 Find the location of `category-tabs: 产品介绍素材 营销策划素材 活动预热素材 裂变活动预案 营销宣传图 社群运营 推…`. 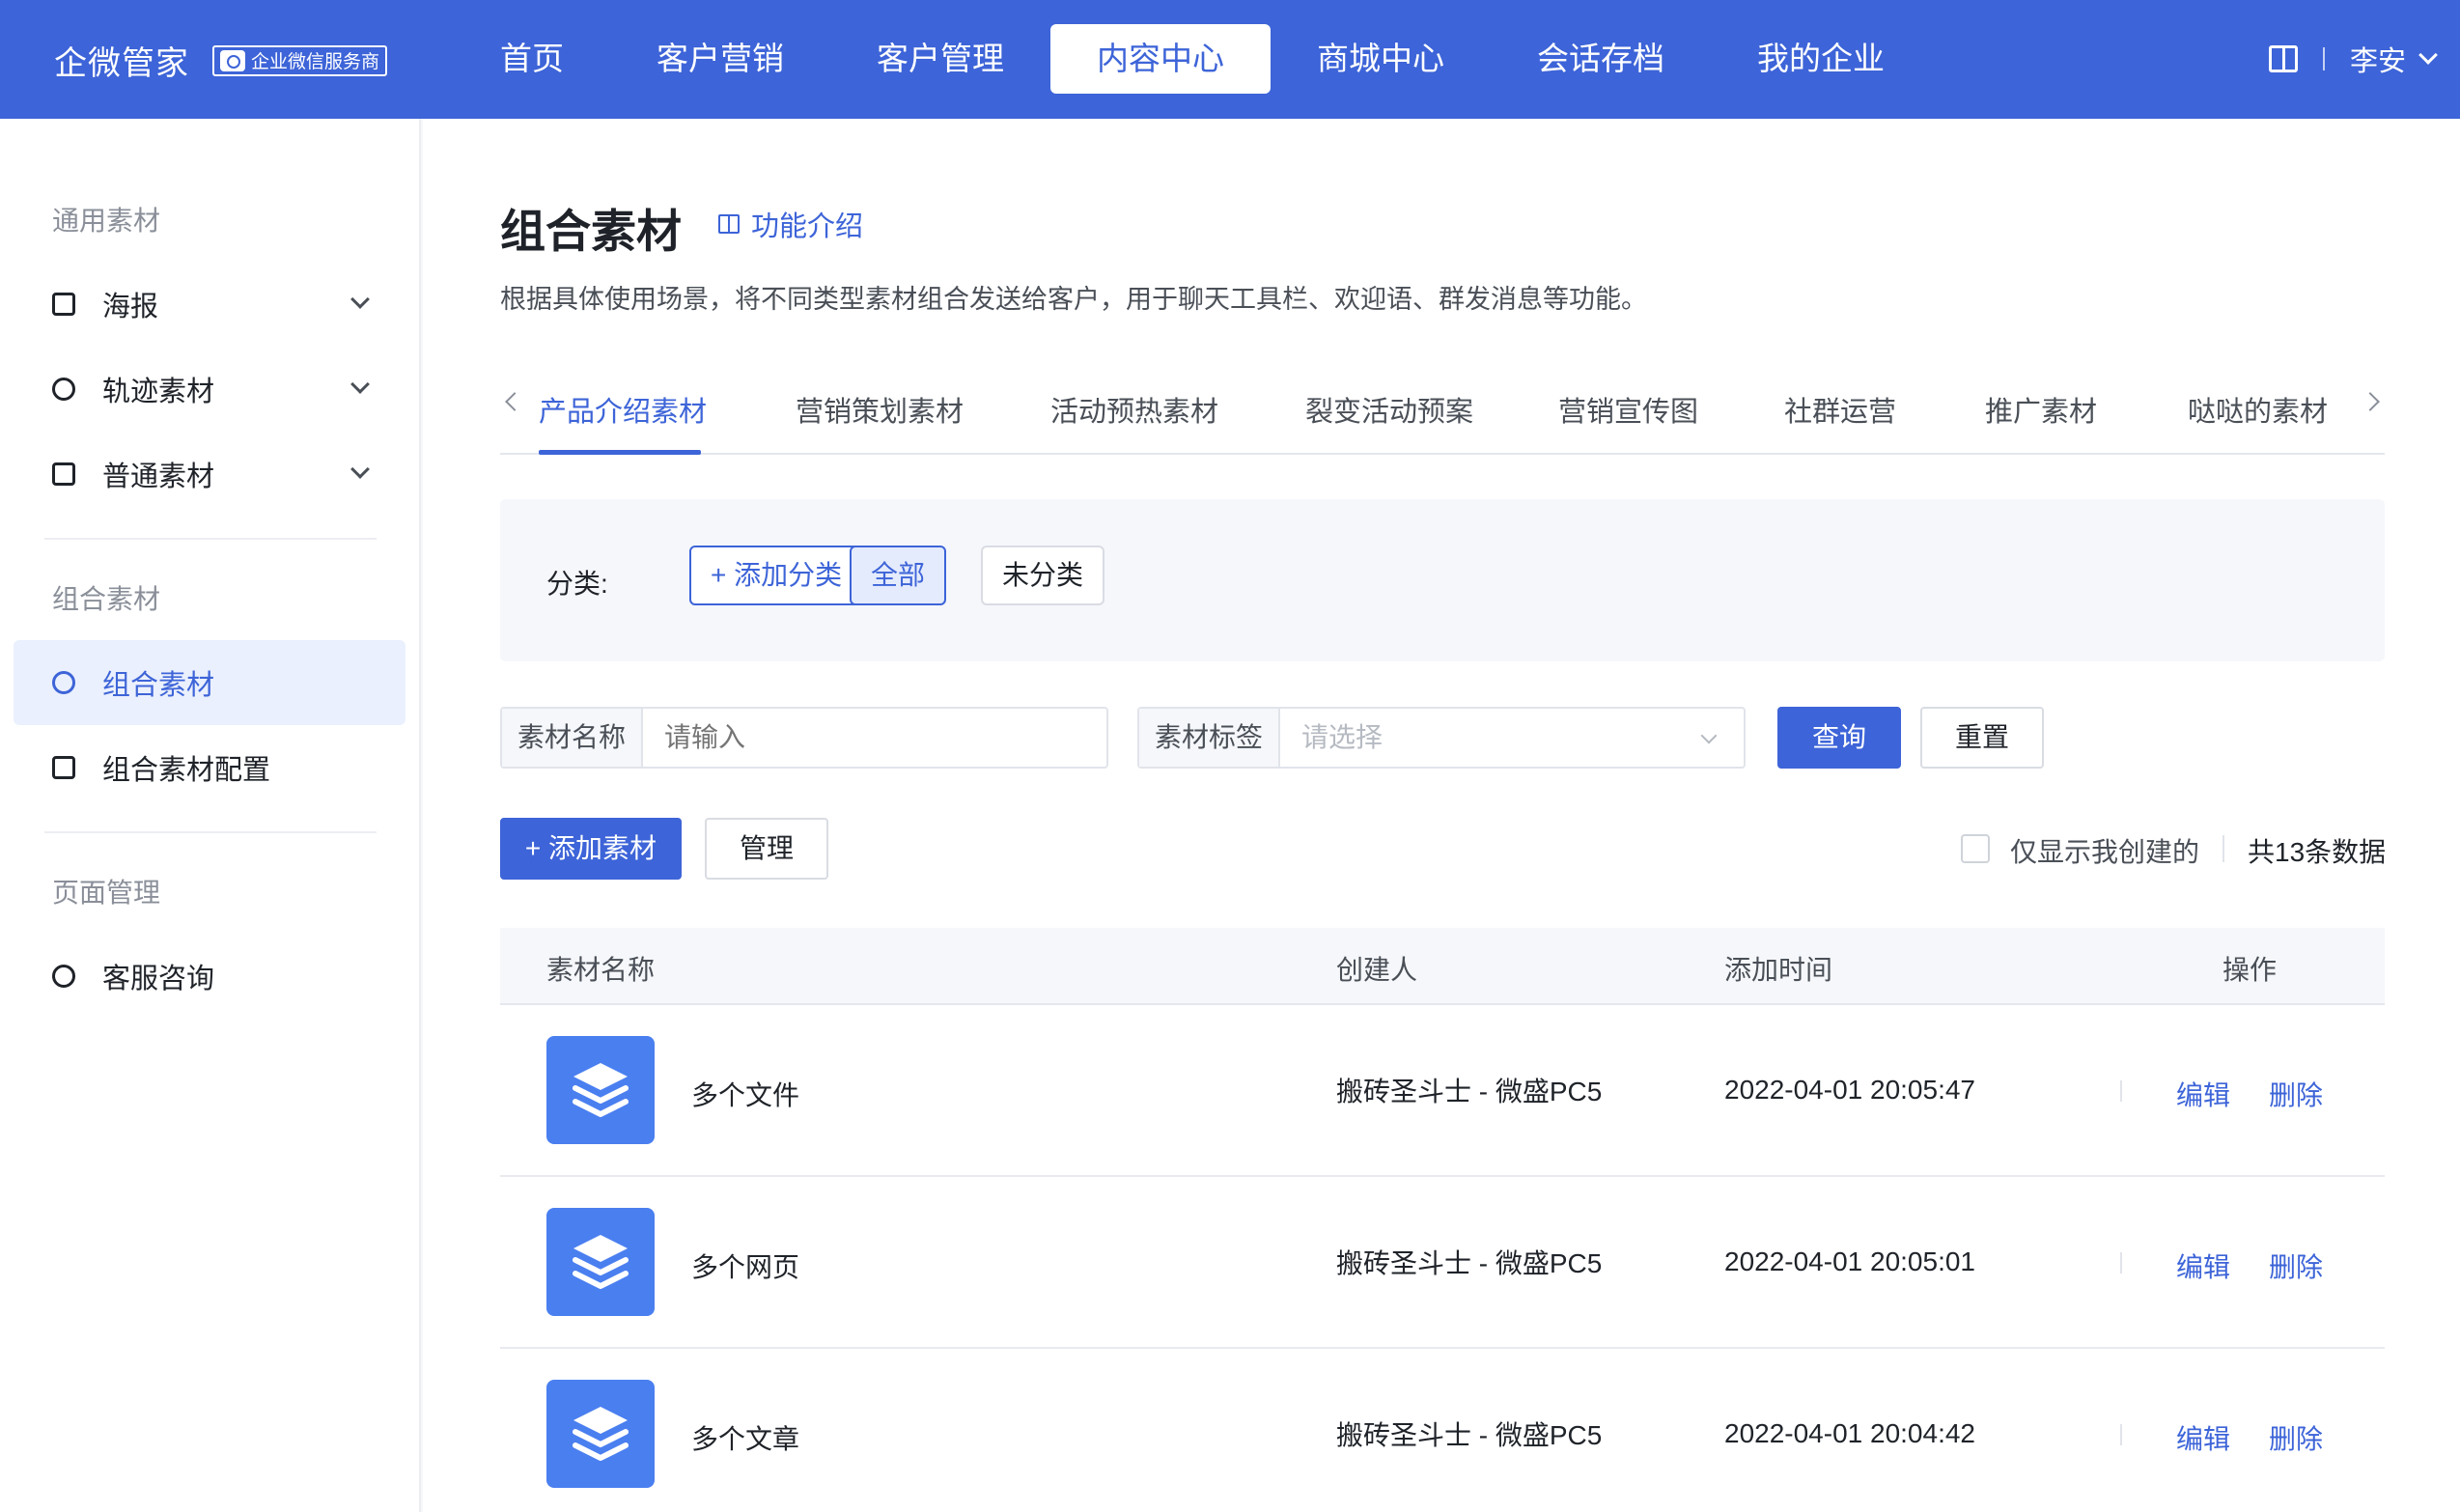

category-tabs: 产品介绍素材 营销策划素材 活动预热素材 裂变活动预案 营销宣传图 社群运营 推… is located at coordinates (1443, 403).